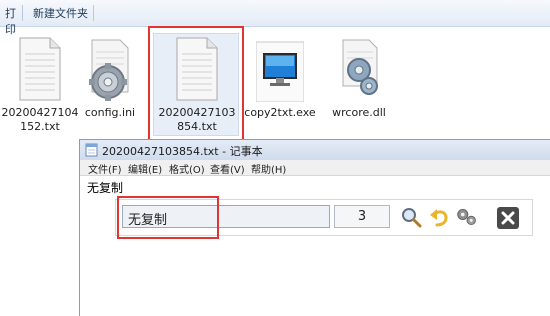  Describe the element at coordinates (315, 150) in the screenshot. I see `notepad-title-bar: 20200427103854.txt - 记事本` at that location.